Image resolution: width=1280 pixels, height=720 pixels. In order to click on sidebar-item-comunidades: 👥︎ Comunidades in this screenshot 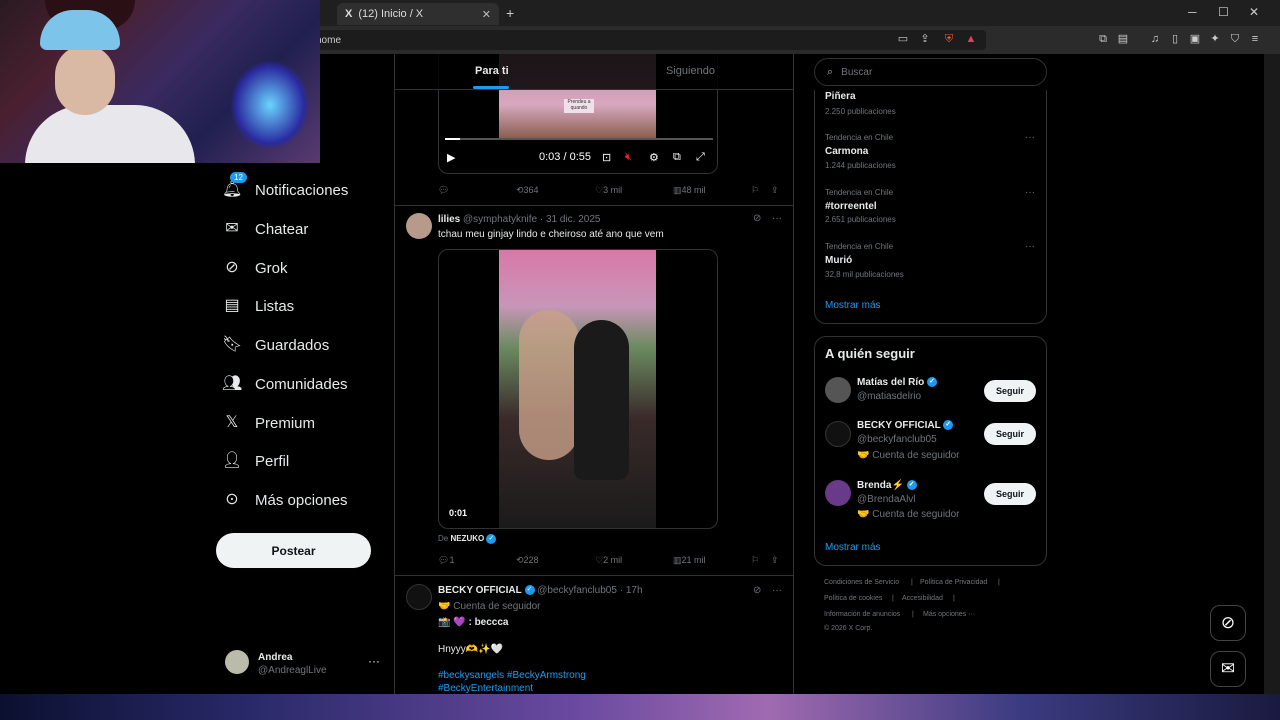, I will do `click(285, 384)`.